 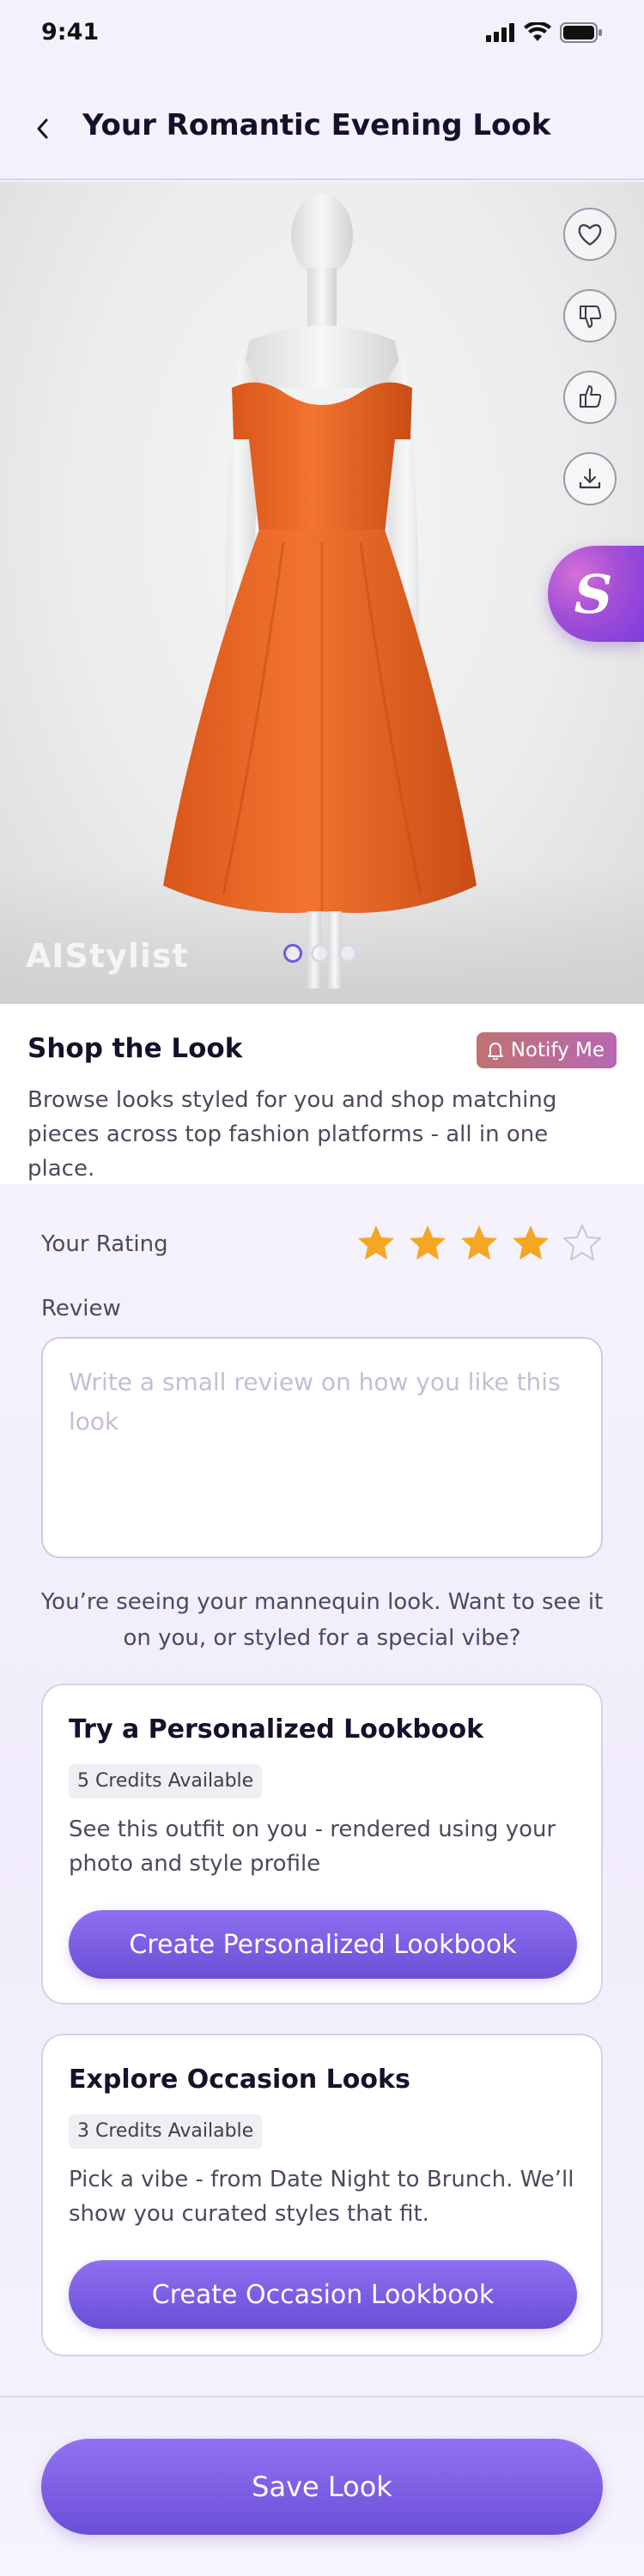 I want to click on card-title: Explore Occasion Looks, so click(x=240, y=2080).